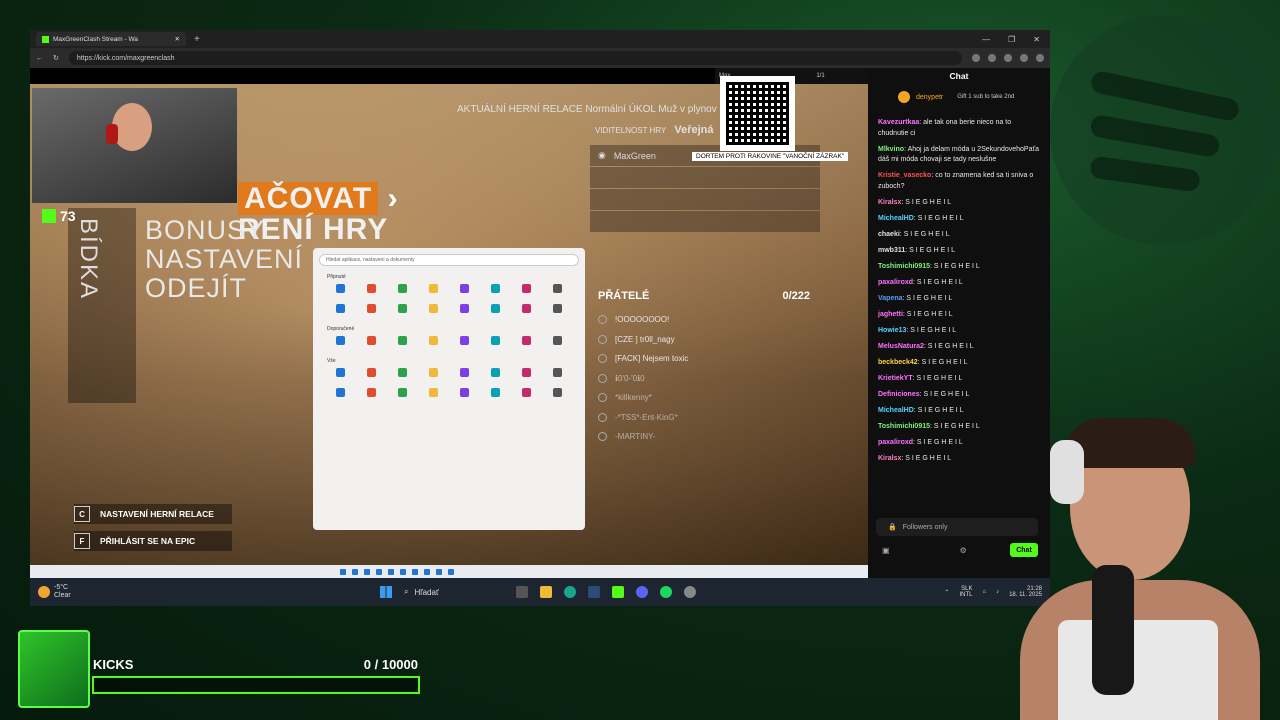 Image resolution: width=1280 pixels, height=720 pixels. Describe the element at coordinates (690, 592) in the screenshot. I see `obs-icon` at that location.